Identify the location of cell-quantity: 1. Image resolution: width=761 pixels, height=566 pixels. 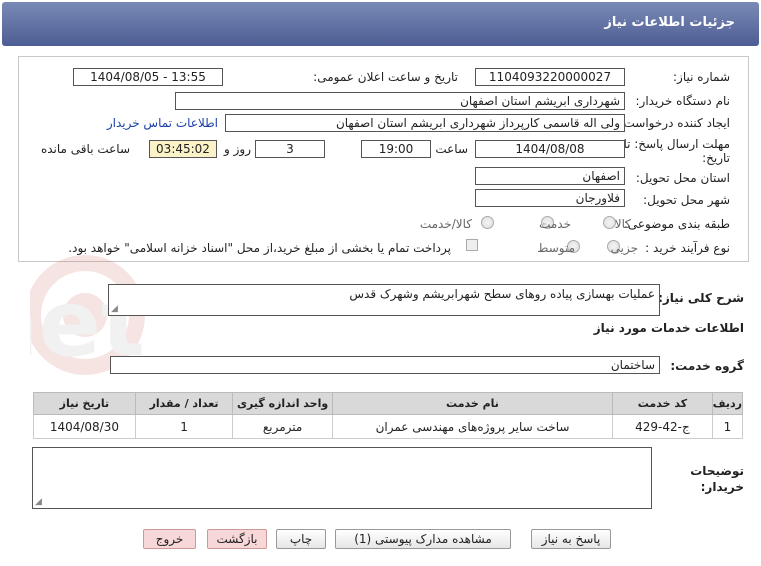
(184, 426).